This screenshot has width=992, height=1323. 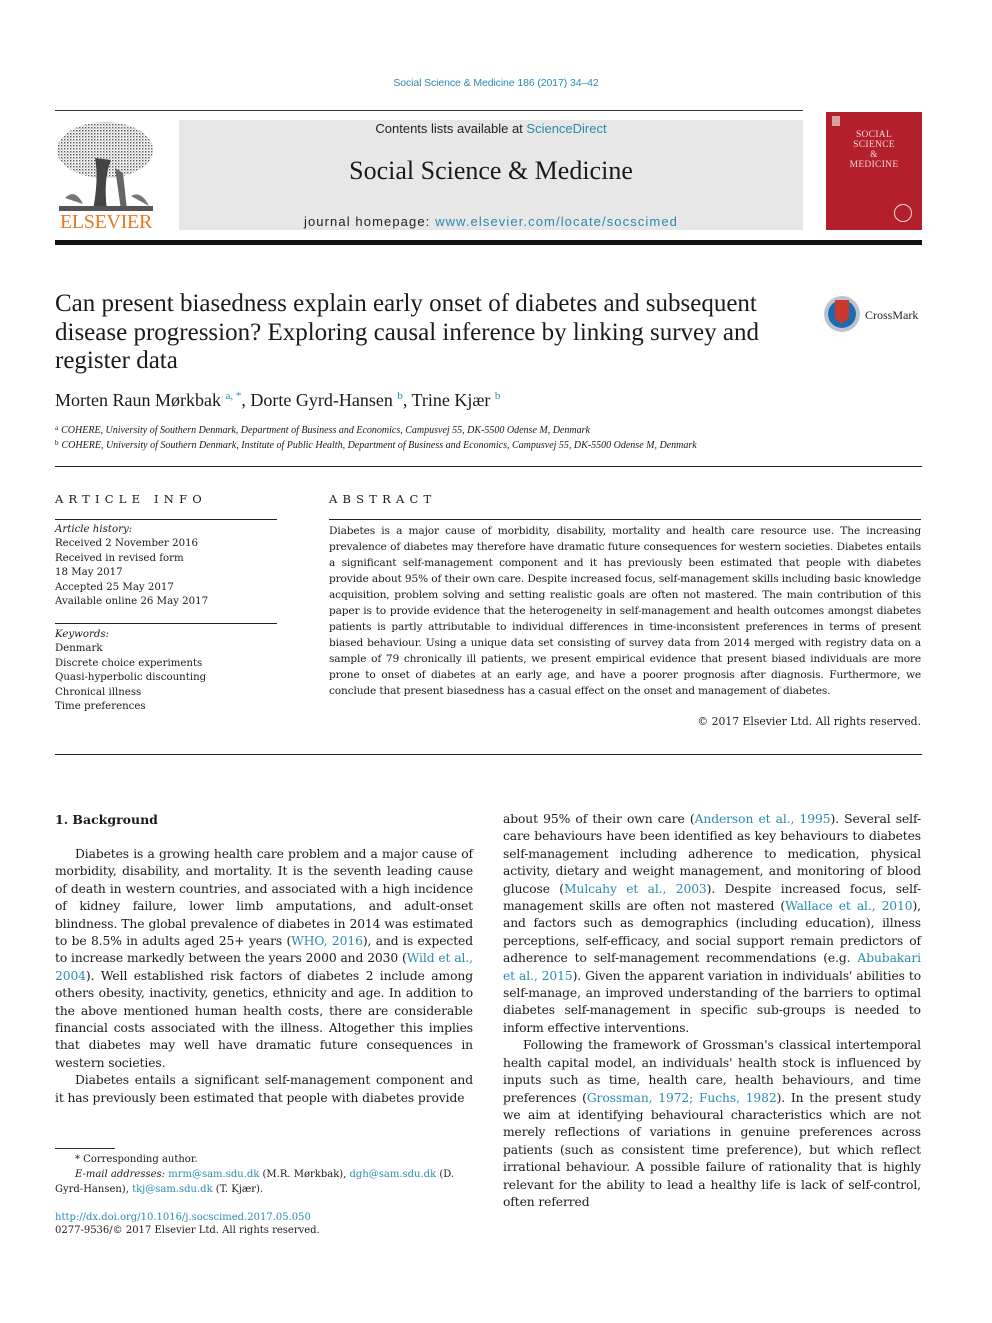 I want to click on citation-link: Anderson et al., 1995, so click(x=763, y=819).